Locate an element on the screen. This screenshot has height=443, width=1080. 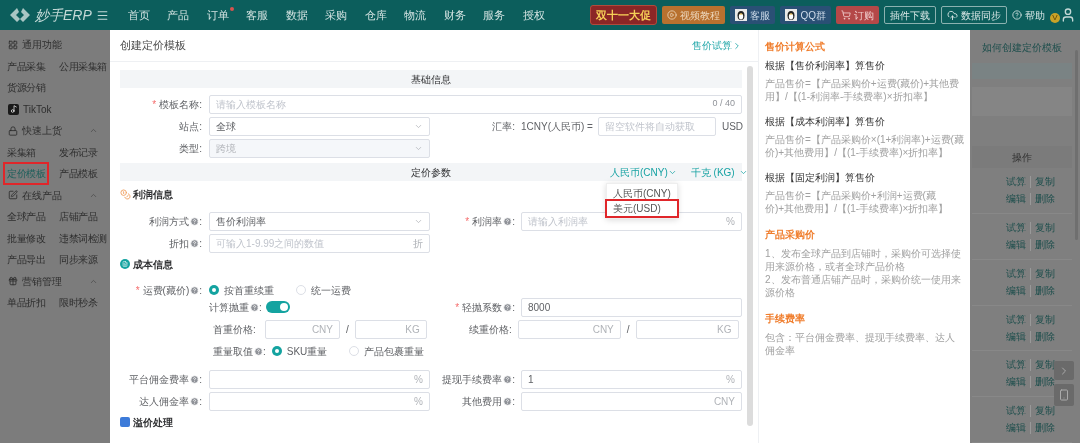
sidebar-item: 公用采集箱 is located at coordinates (83, 66).